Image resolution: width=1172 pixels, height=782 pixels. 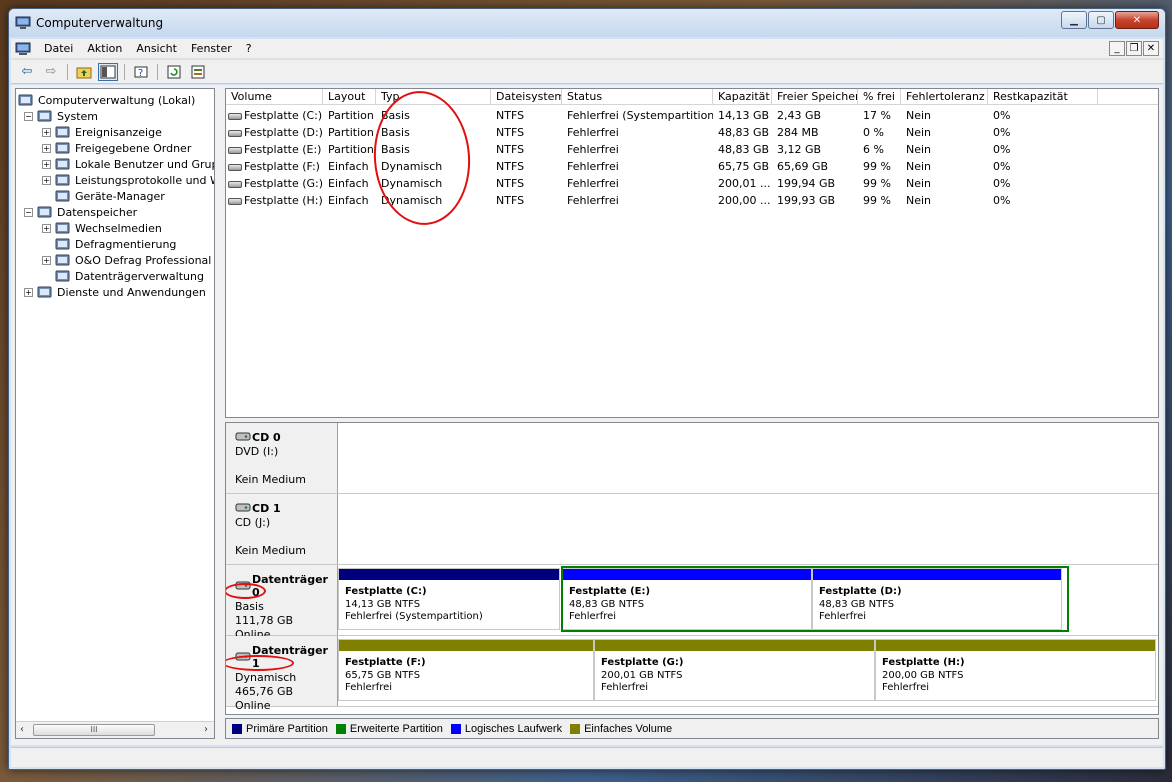 What do you see at coordinates (116, 148) in the screenshot?
I see `tree-item: + Freigegebene Ordner` at bounding box center [116, 148].